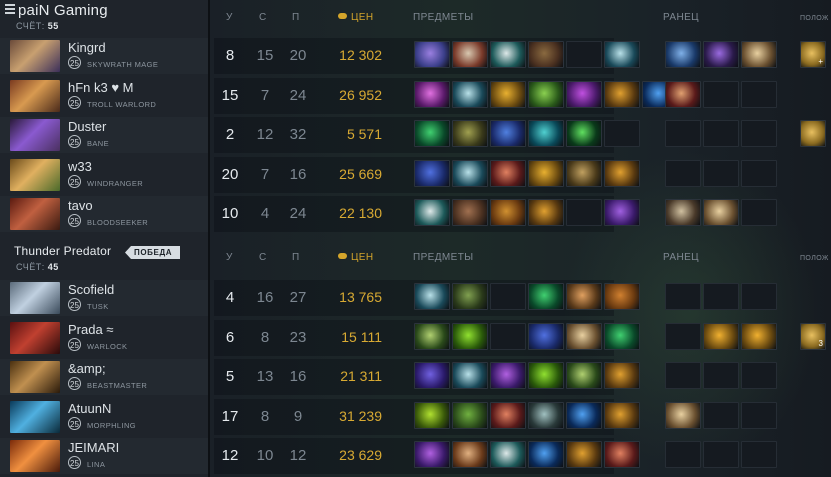 The height and width of the screenshot is (477, 831). Describe the element at coordinates (104, 377) in the screenshot. I see `player-card: &amp; 25 BEASTMASTER` at that location.